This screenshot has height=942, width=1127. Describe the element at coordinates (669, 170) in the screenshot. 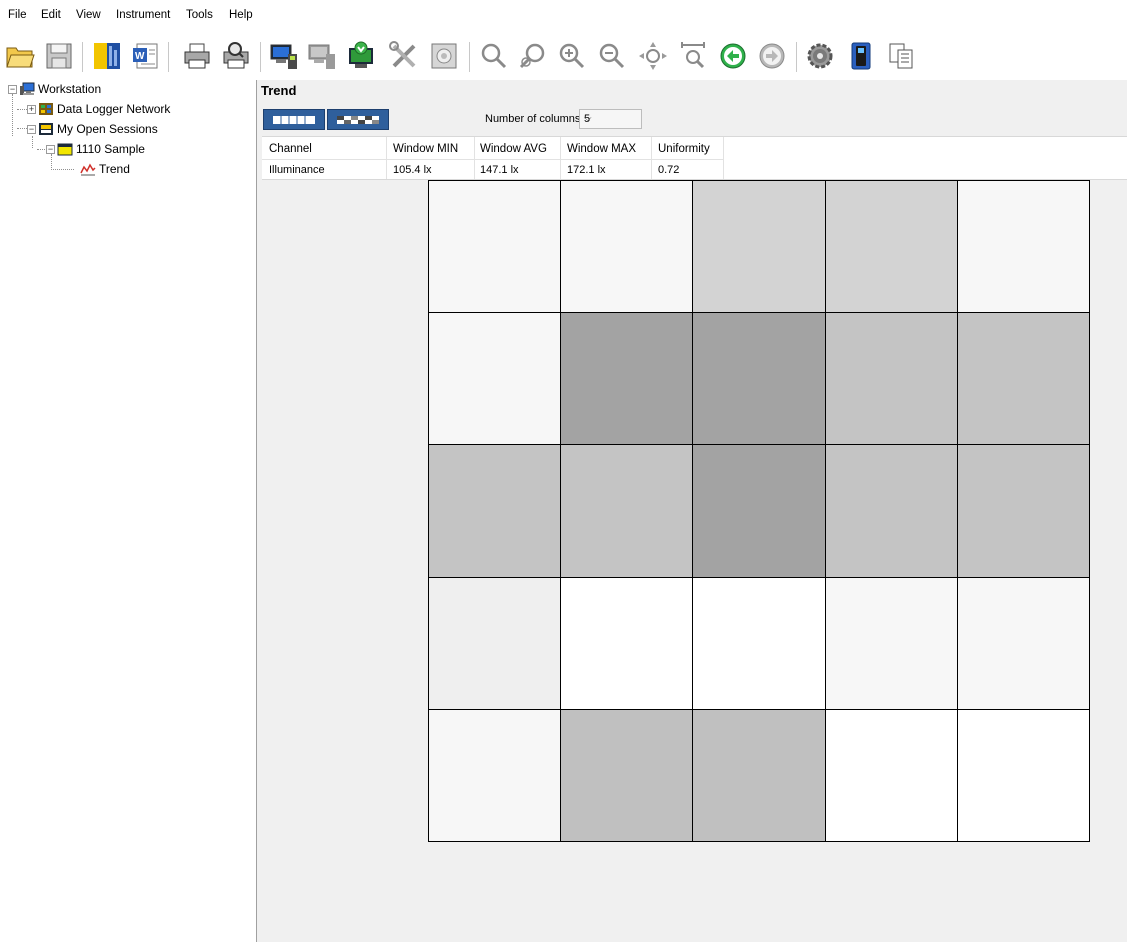

I see `cell-uniformity: 0.72` at that location.